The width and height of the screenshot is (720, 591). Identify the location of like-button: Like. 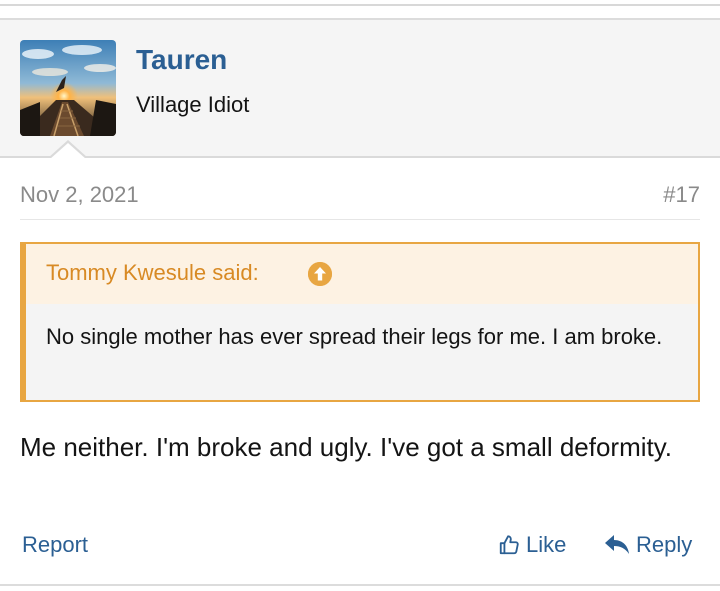
(532, 545).